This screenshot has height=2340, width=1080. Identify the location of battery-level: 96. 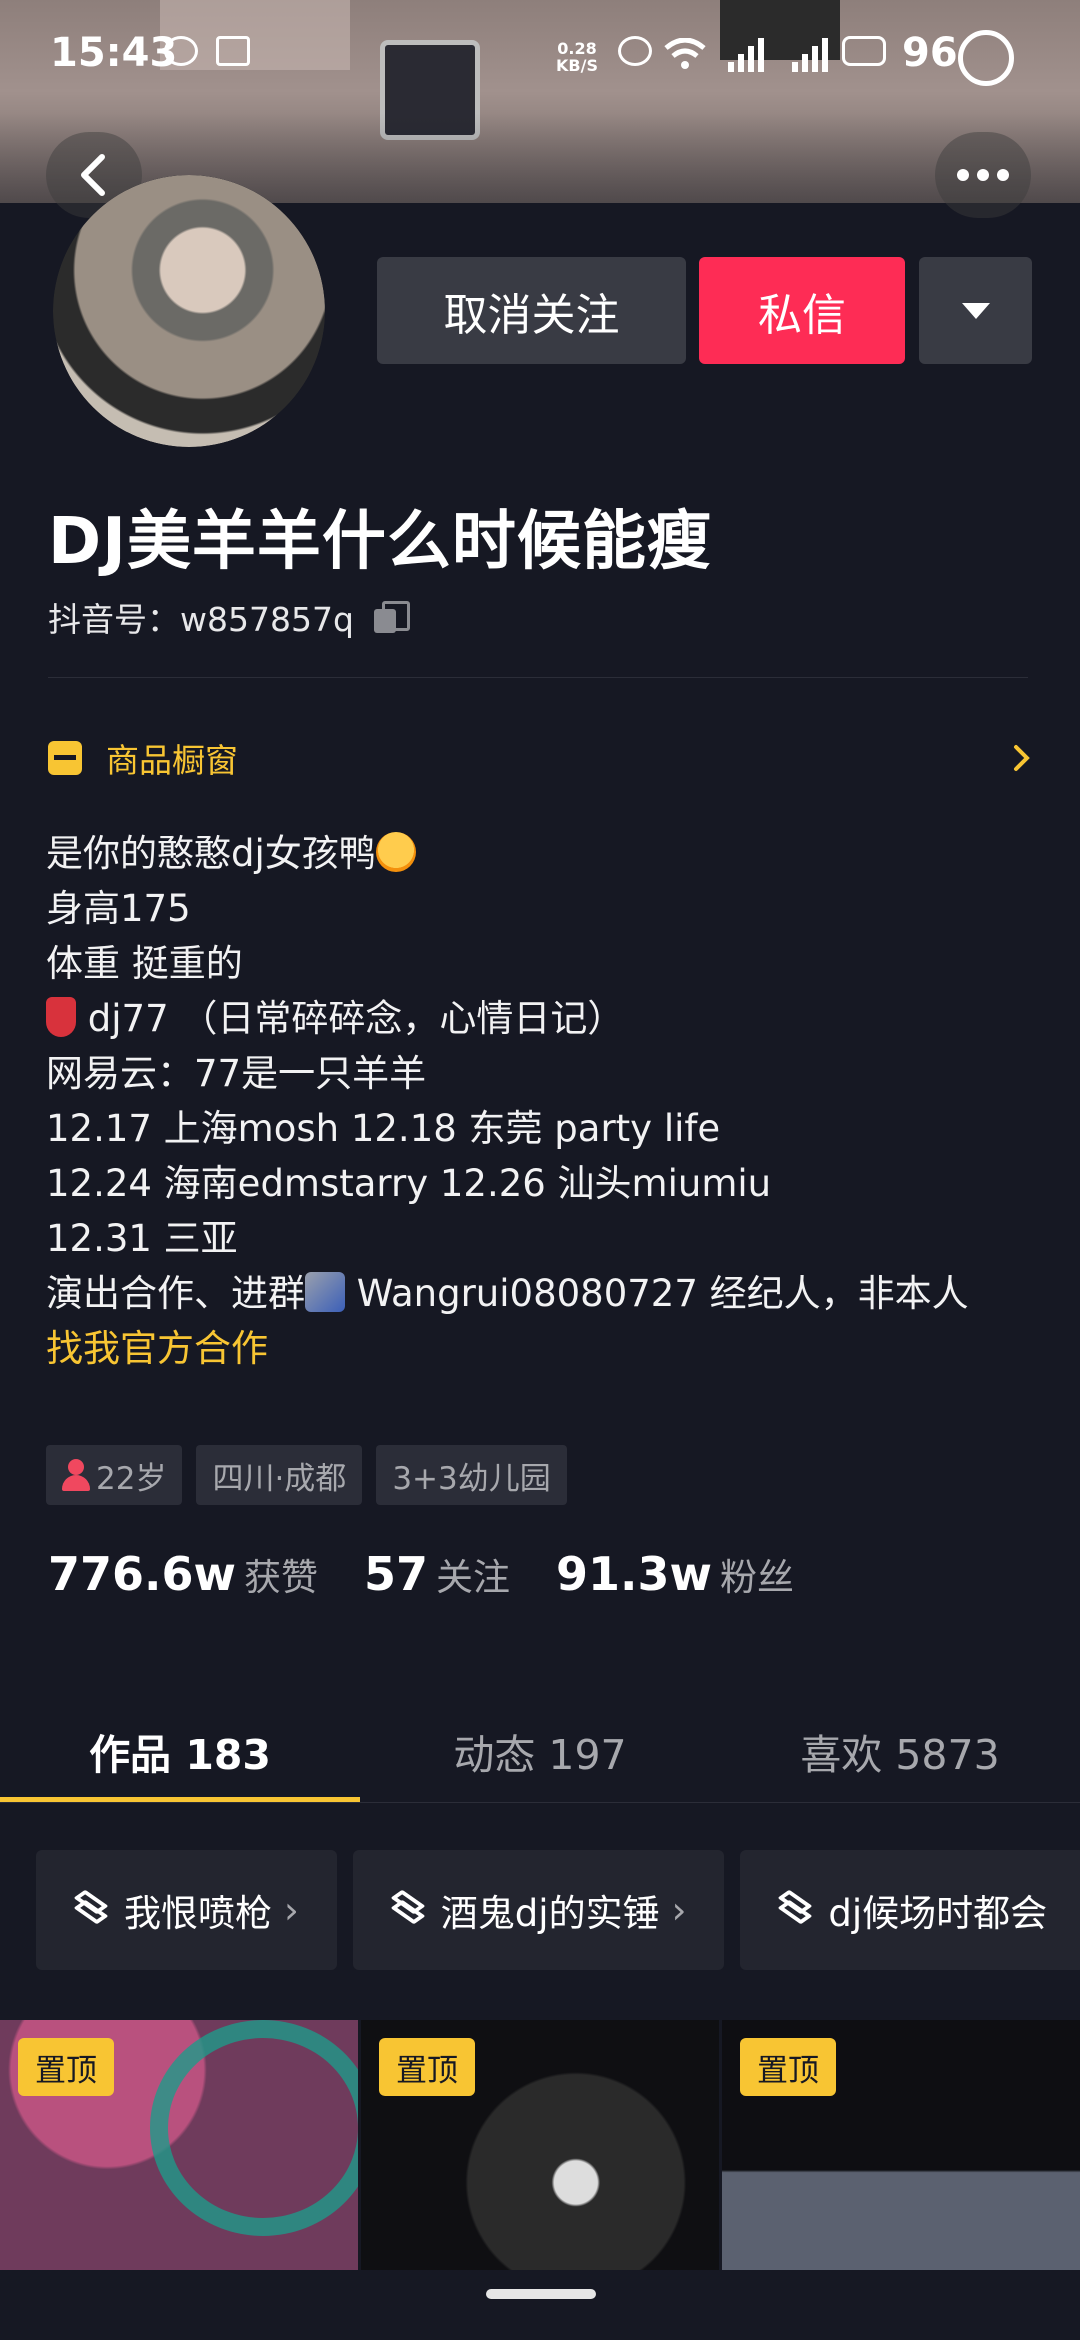
(930, 53).